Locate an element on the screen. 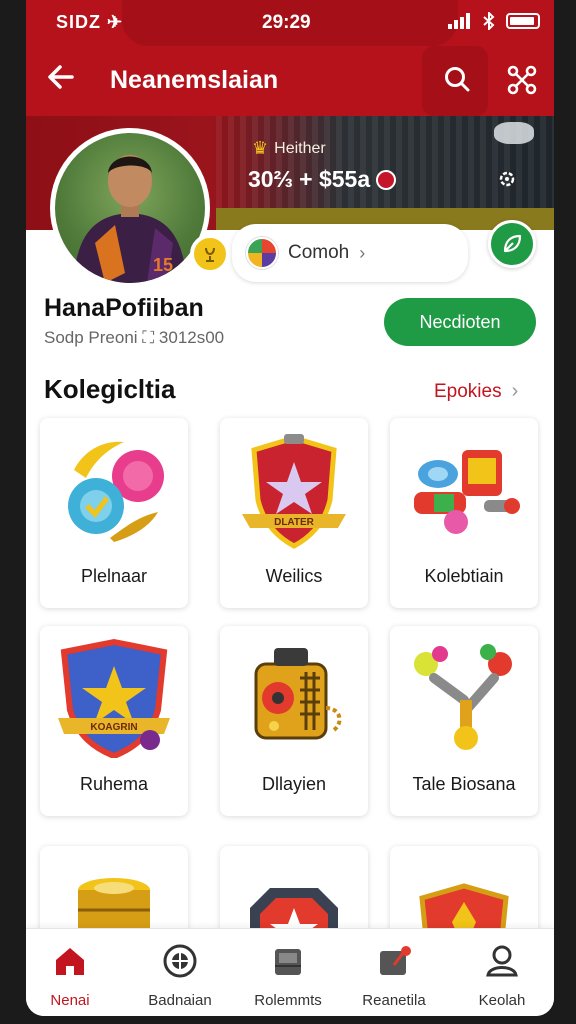  gear-box-icon is located at coordinates (298, 694).